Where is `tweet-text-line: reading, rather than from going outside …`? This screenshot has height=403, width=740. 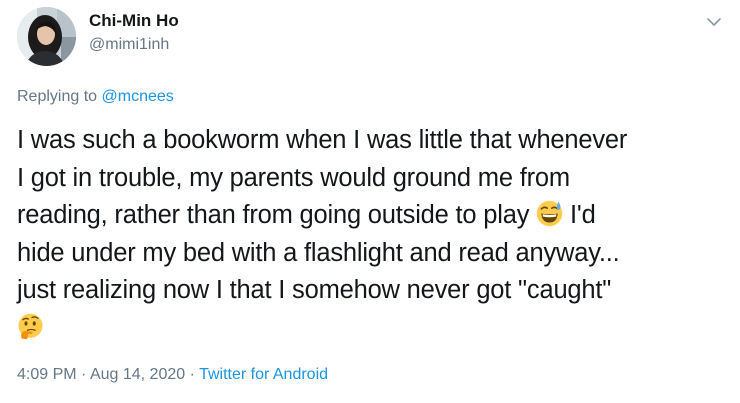 tweet-text-line: reading, rather than from going outside … is located at coordinates (373, 216).